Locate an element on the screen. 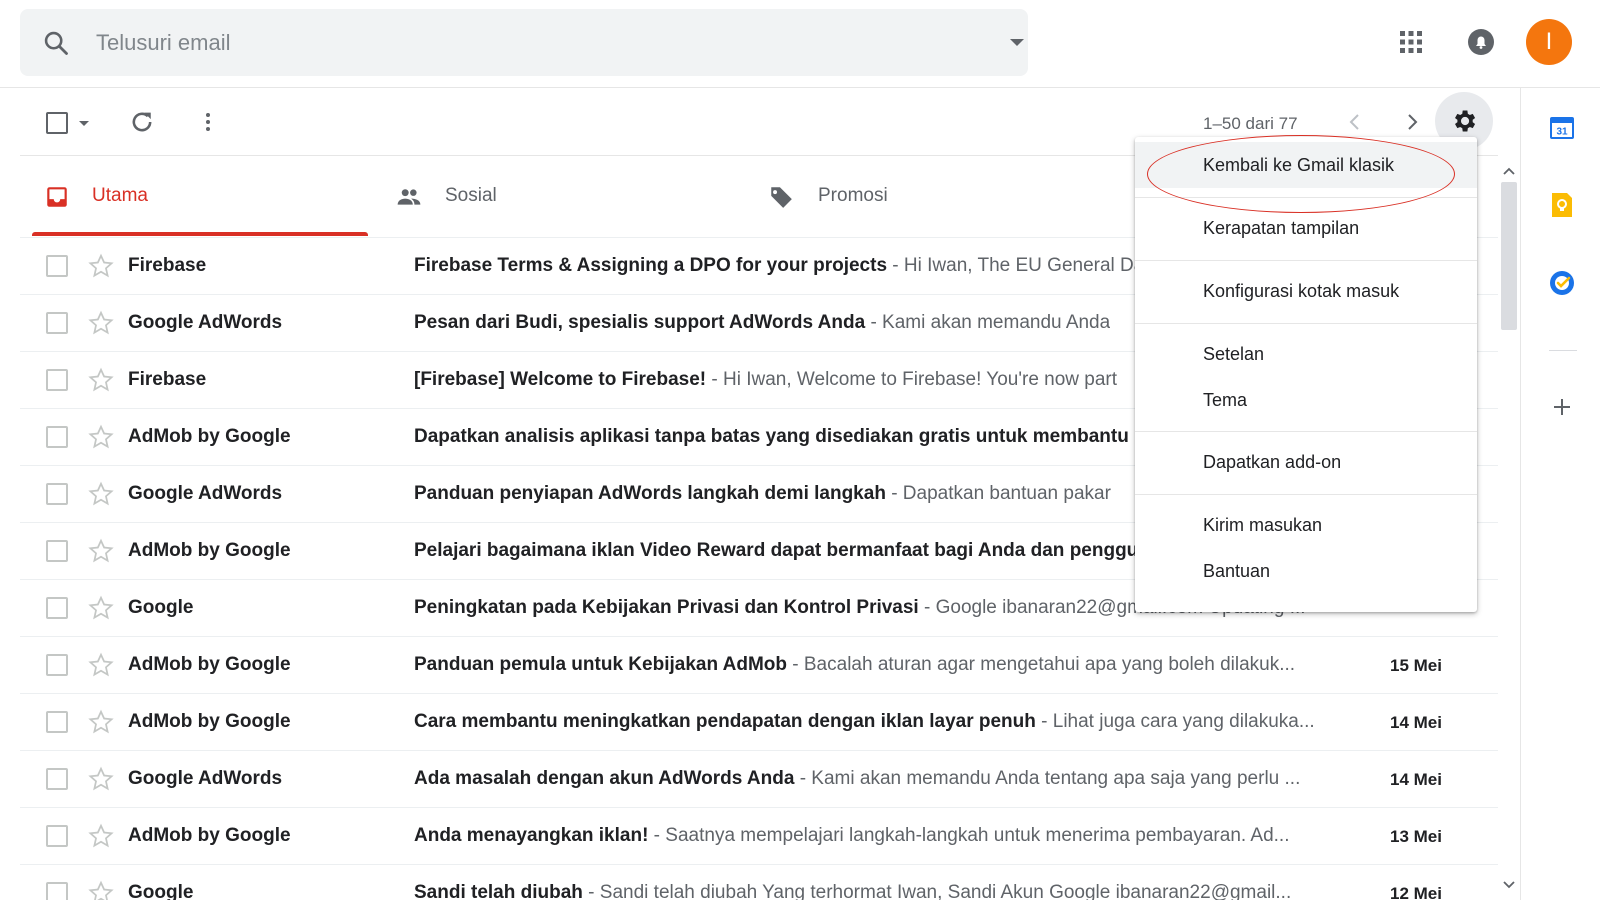 This screenshot has height=900, width=1600. scroll-thumb is located at coordinates (1509, 256).